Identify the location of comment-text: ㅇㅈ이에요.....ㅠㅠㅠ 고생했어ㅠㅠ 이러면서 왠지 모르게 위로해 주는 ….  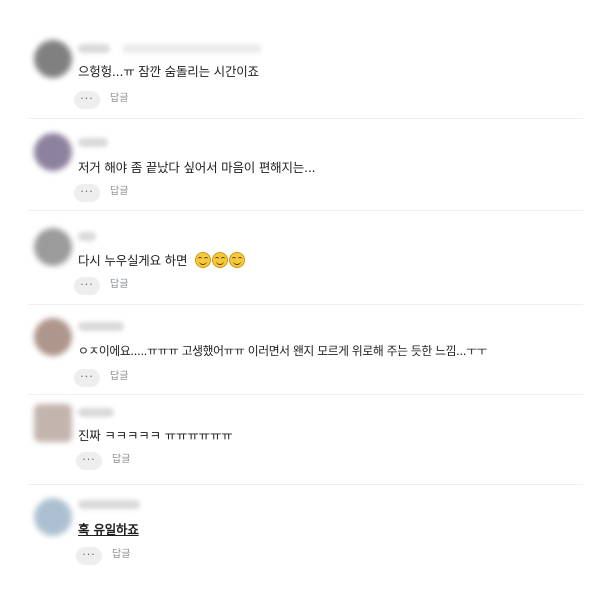
(283, 351).